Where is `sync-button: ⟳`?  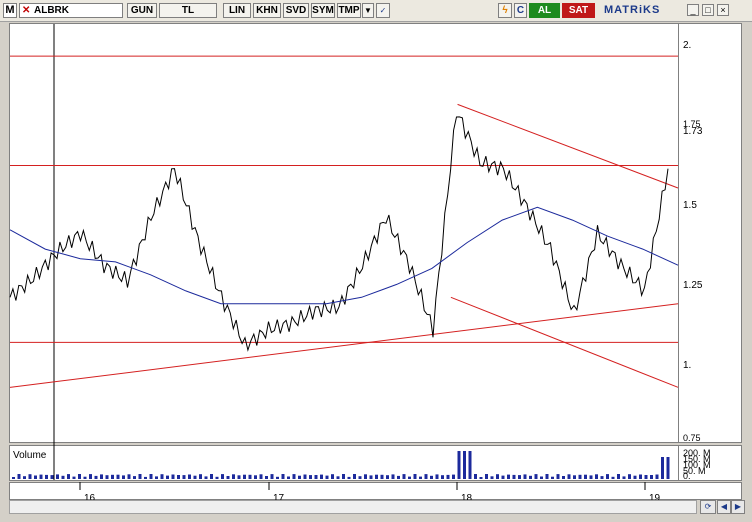 sync-button: ⟳ is located at coordinates (708, 507).